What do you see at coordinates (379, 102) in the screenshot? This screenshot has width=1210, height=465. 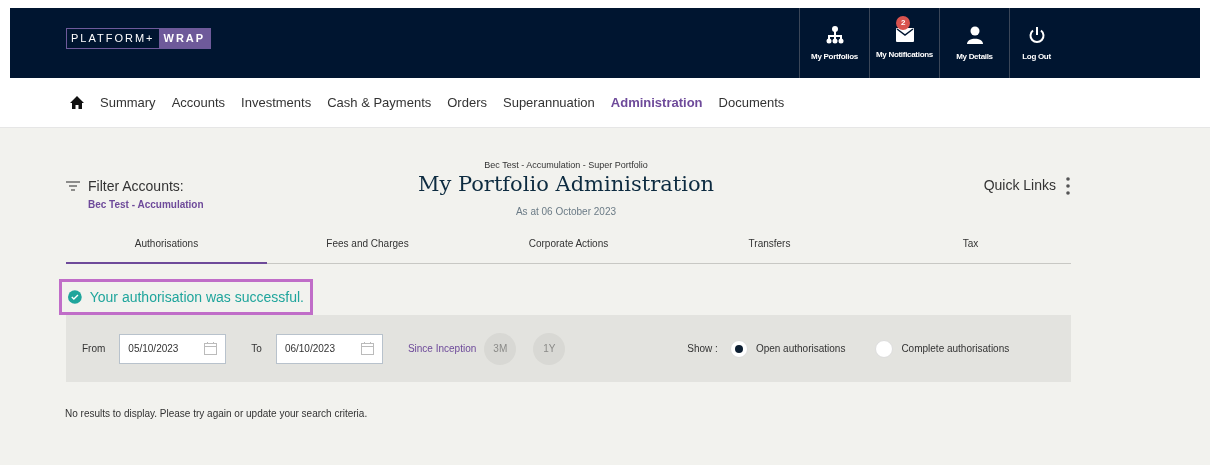 I see `nav-link: Cash & Payments` at bounding box center [379, 102].